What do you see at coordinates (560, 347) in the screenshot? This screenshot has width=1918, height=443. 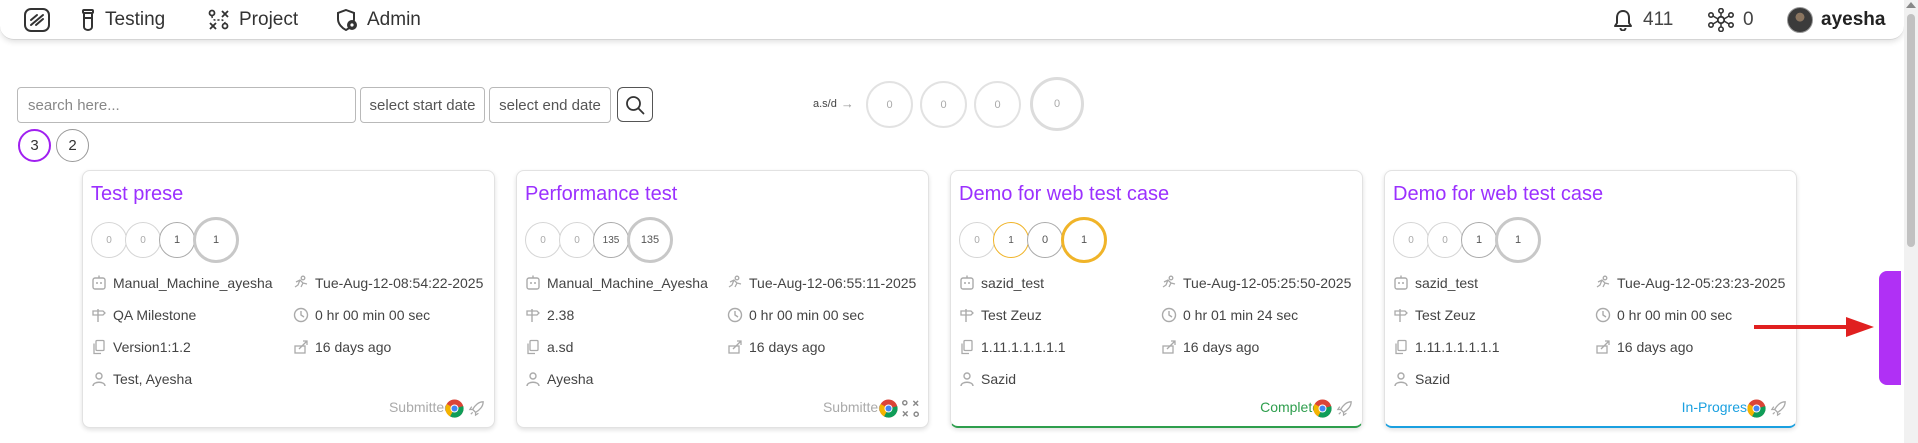 I see `card-version-text: a.sd` at bounding box center [560, 347].